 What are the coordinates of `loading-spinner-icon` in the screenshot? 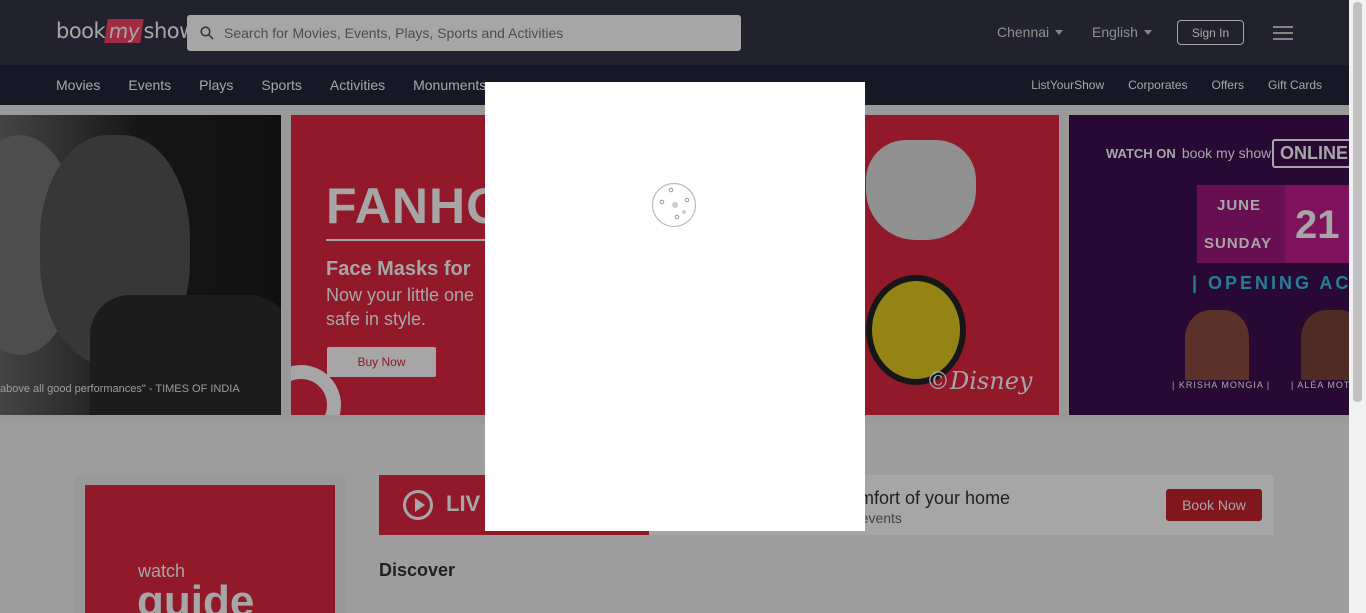 It's located at (674, 205).